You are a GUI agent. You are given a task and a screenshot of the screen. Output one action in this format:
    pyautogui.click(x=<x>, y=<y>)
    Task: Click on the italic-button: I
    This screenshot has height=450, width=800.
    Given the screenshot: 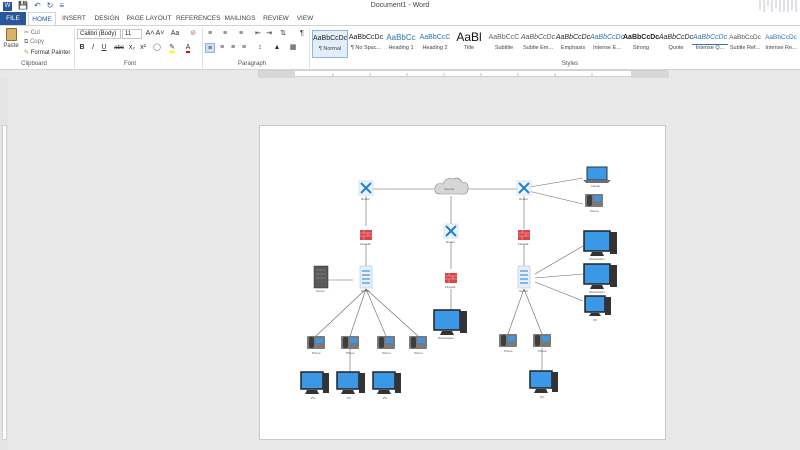 What is the action you would take?
    pyautogui.click(x=93, y=48)
    